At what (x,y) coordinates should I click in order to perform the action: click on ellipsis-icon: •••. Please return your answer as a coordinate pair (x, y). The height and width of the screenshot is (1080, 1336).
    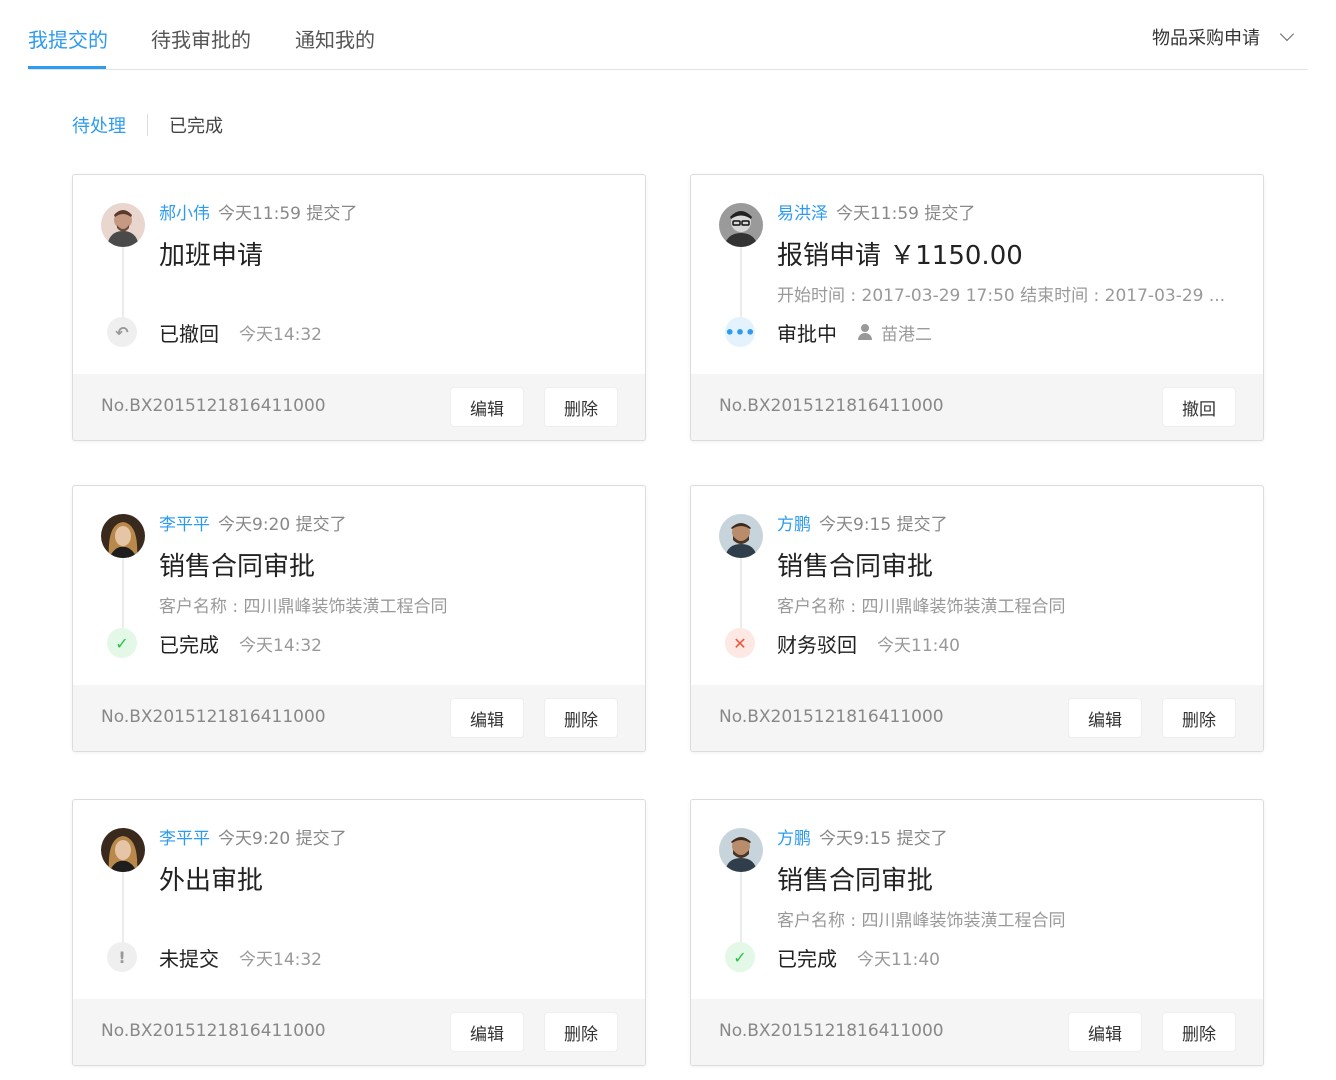
    Looking at the image, I should click on (740, 332).